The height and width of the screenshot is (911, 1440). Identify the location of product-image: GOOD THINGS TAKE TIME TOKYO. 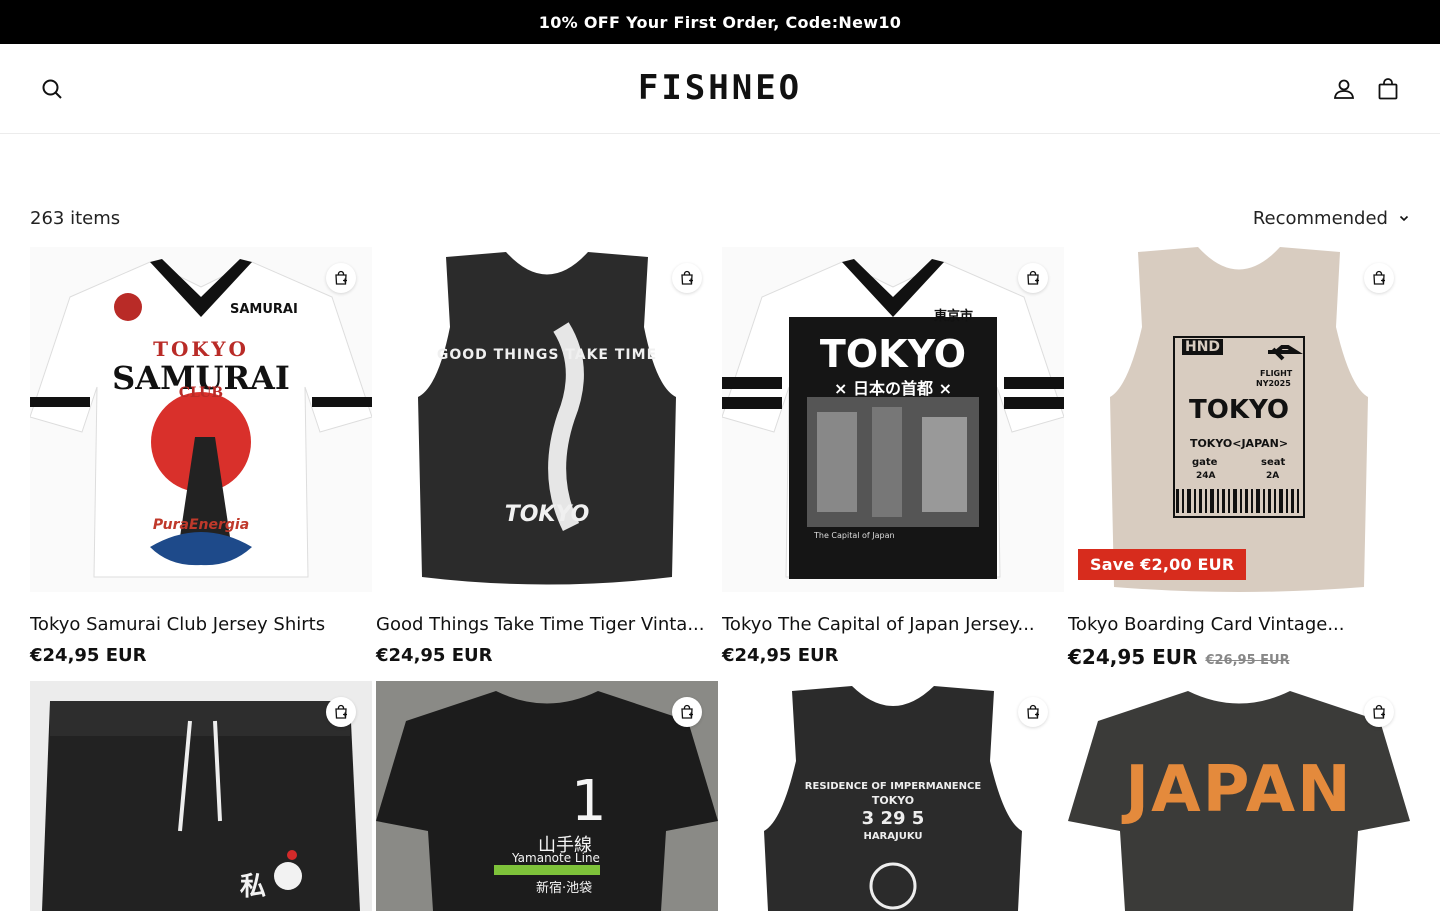
(547, 419).